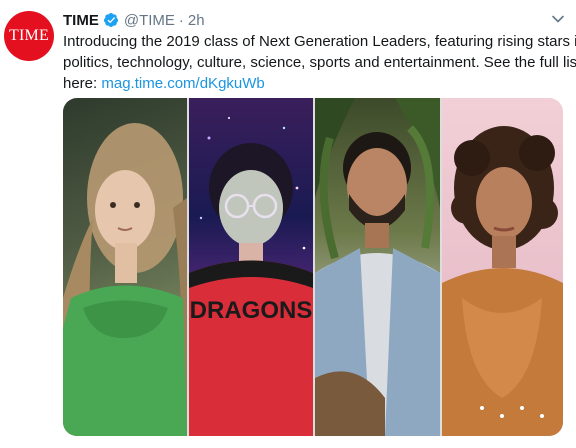 This screenshot has width=576, height=448. Describe the element at coordinates (182, 83) in the screenshot. I see `tweet-link: mag.time.com/dKgkuWb` at that location.